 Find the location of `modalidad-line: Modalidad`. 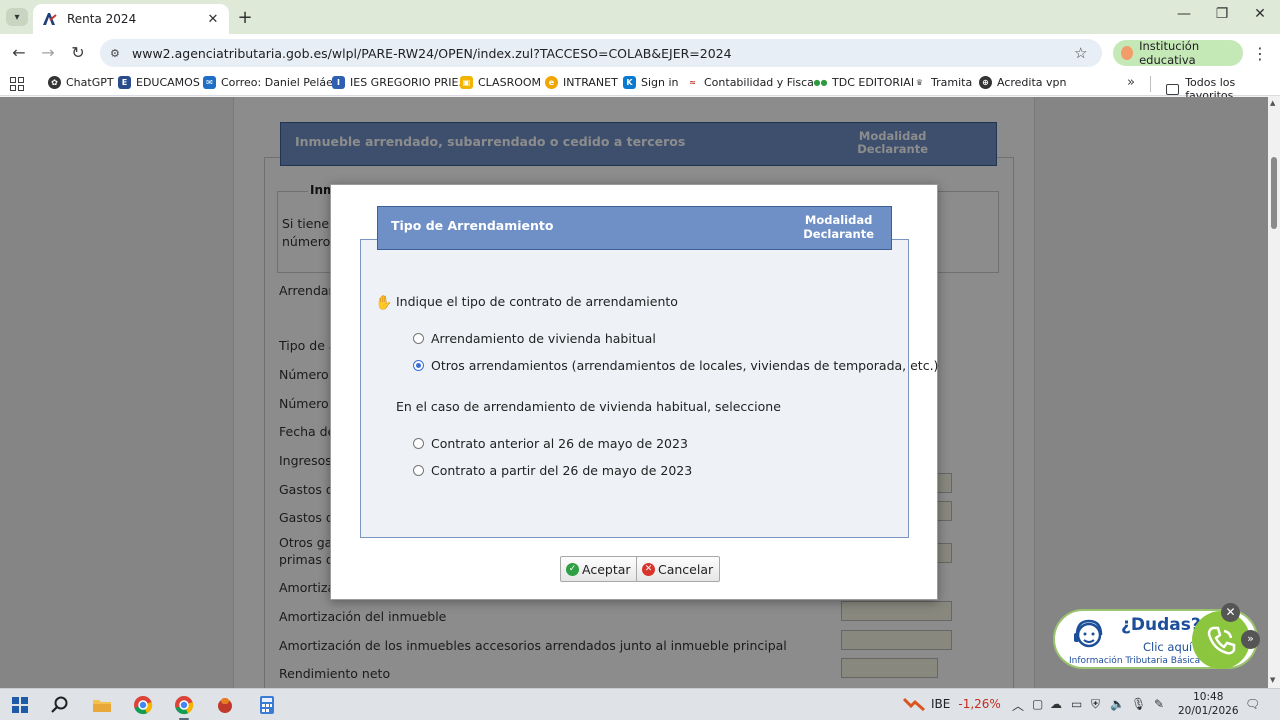

modalidad-line: Modalidad is located at coordinates (838, 220).